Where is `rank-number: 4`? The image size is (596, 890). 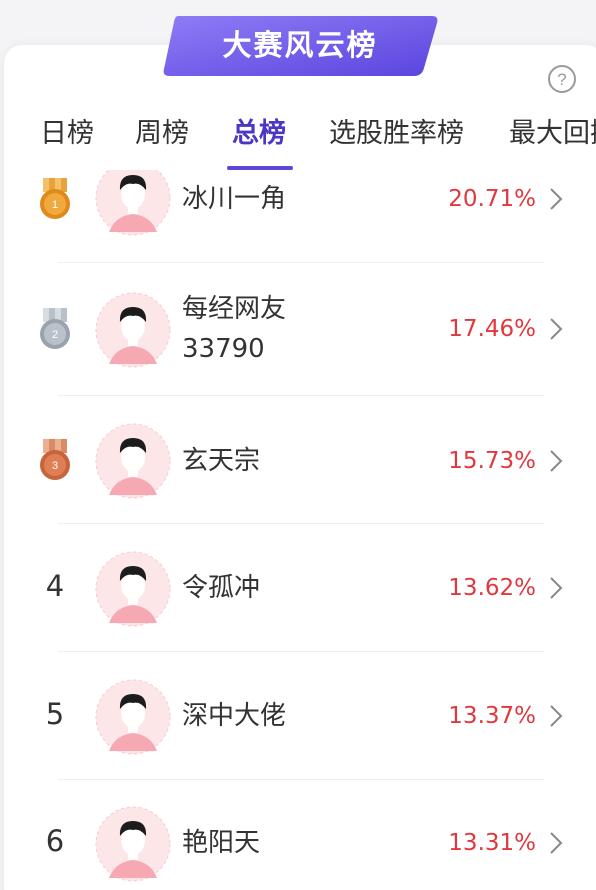 rank-number: 4 is located at coordinates (55, 586).